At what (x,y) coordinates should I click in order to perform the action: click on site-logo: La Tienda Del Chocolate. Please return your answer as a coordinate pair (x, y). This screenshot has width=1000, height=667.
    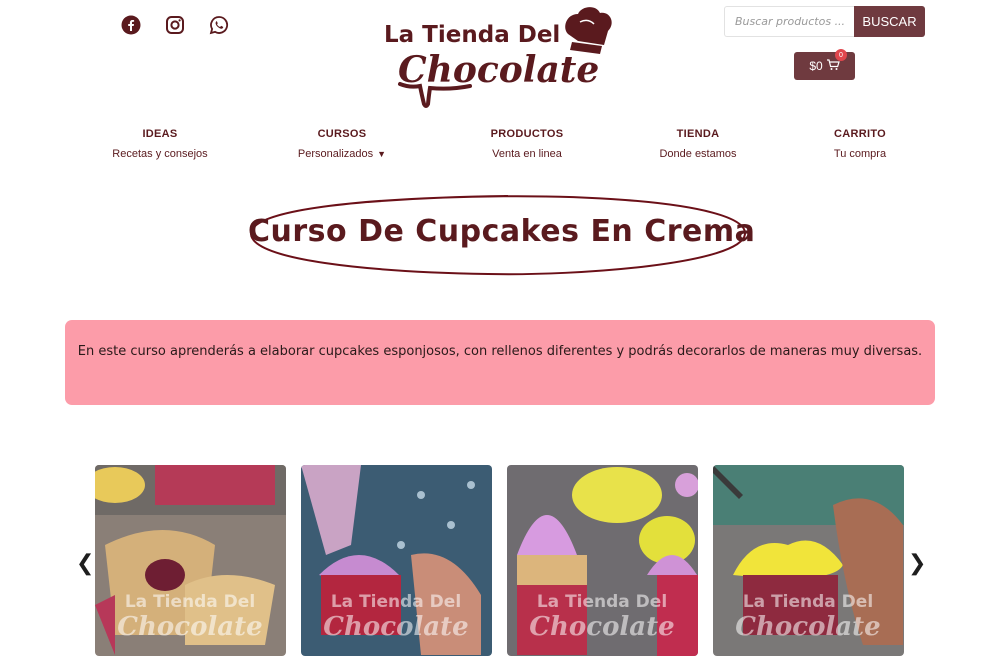
    Looking at the image, I should click on (500, 58).